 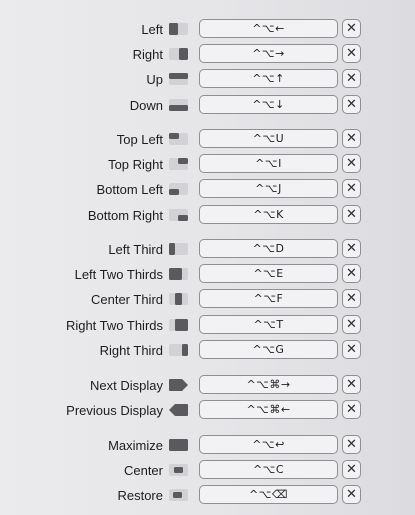 I want to click on shortcut-row-maximize: Maximize ^⌥↩ ✕, so click(x=207, y=445).